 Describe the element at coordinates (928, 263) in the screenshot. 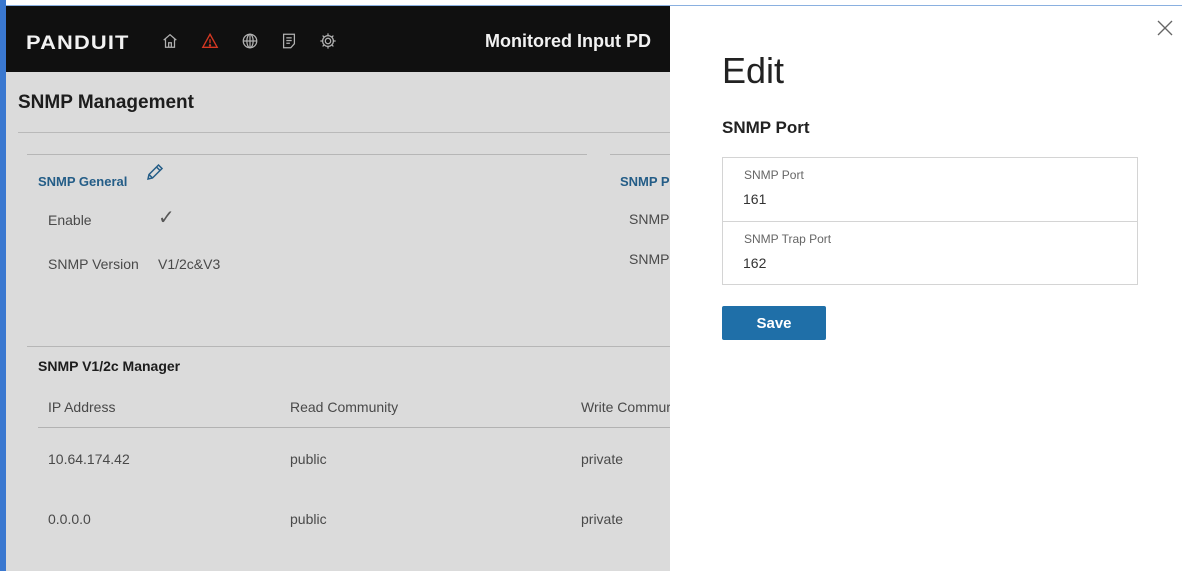

I see `snmp-trap-port-input` at that location.